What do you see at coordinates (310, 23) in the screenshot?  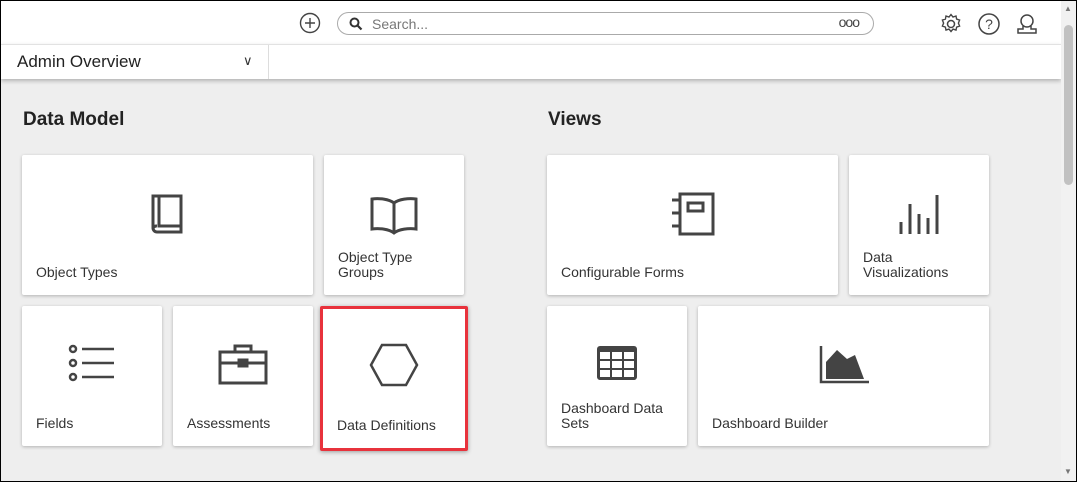 I see `plus-circle-icon` at bounding box center [310, 23].